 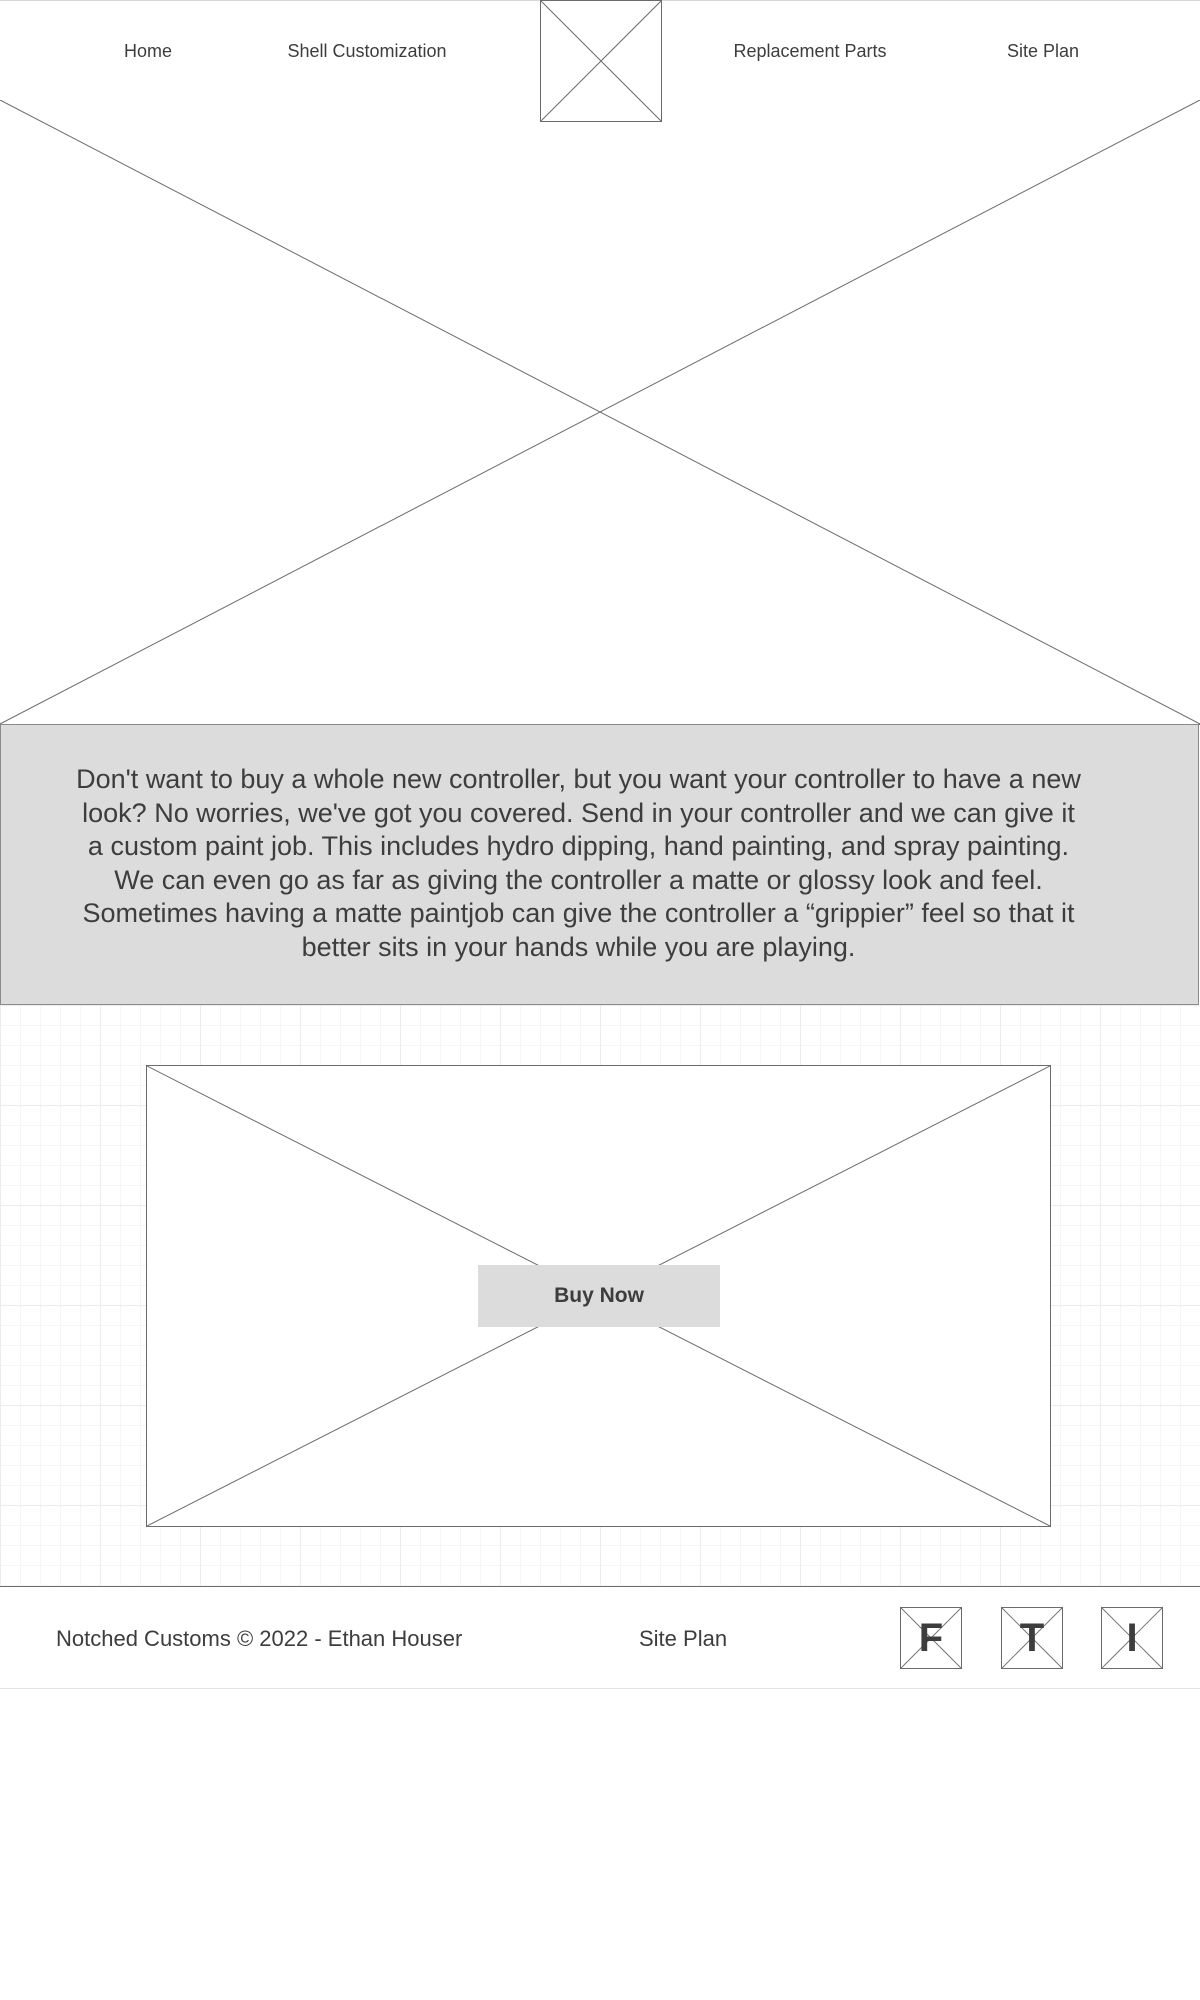 I want to click on nav-home: Home, so click(x=148, y=51).